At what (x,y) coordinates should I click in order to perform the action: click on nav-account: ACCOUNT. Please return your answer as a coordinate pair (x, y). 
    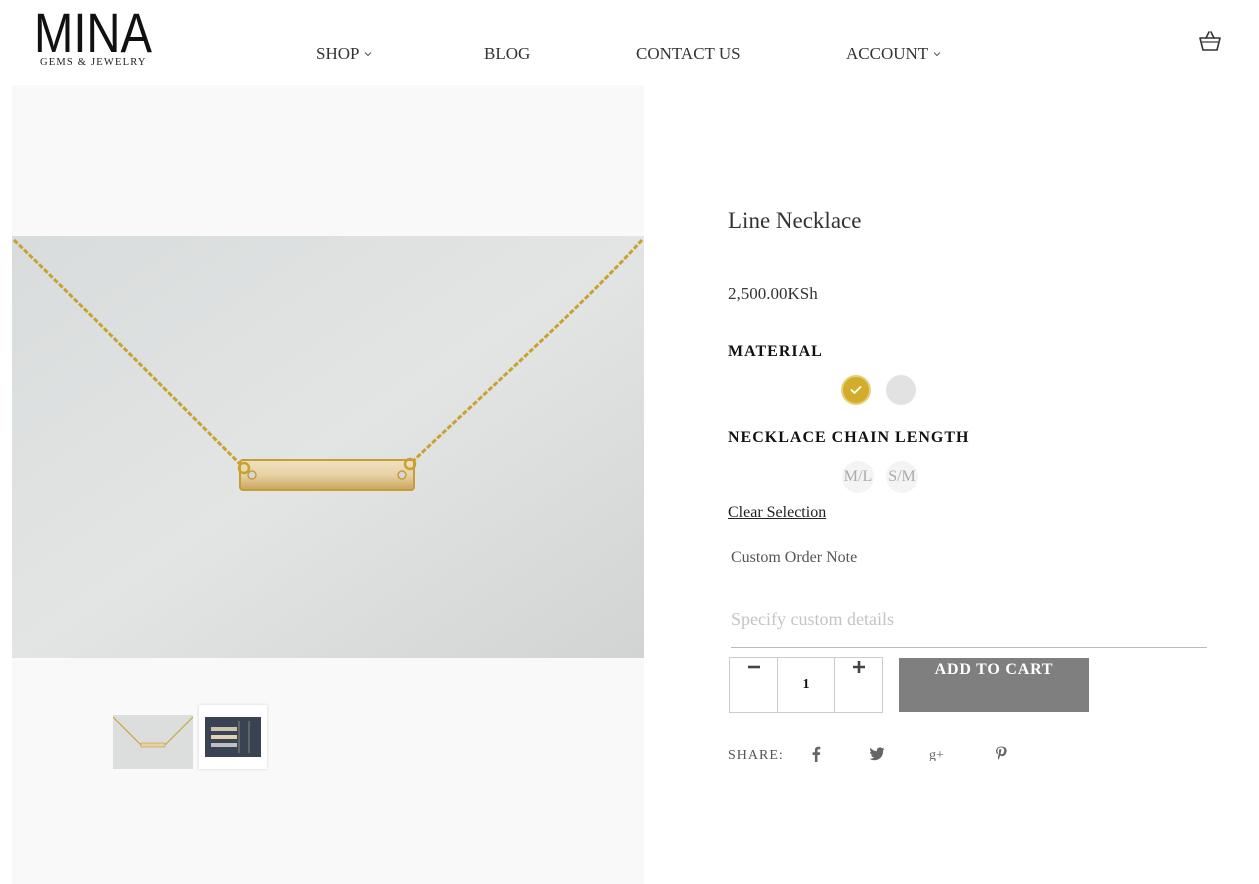
    Looking at the image, I should click on (893, 54).